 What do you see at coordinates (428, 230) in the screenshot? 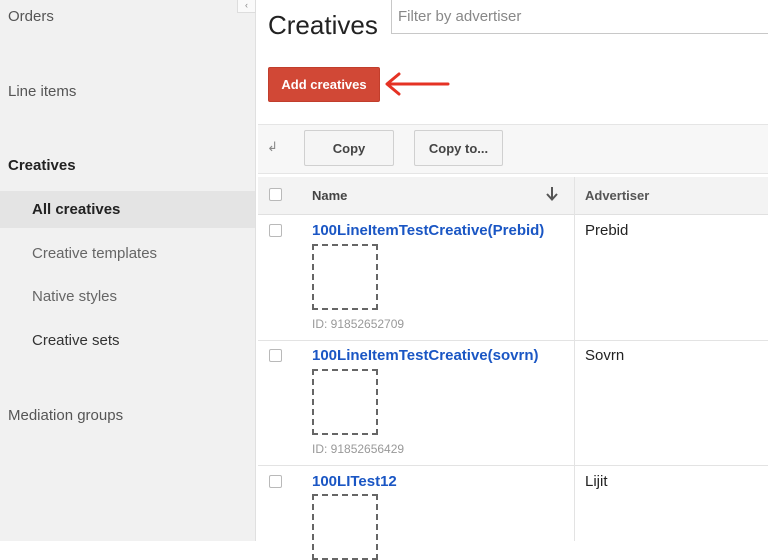
I see `creative-name-link: 100LineItemTestCreative(Prebid)` at bounding box center [428, 230].